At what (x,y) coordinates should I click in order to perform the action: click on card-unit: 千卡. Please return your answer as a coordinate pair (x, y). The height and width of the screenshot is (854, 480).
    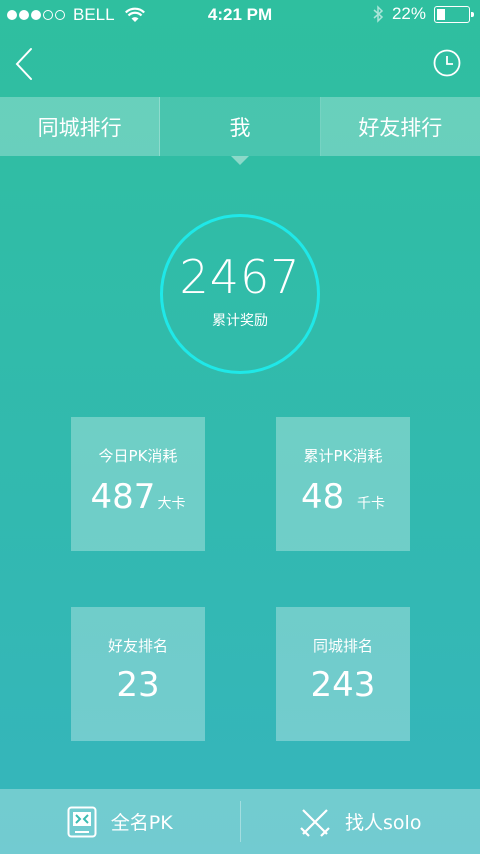
    Looking at the image, I should click on (371, 504).